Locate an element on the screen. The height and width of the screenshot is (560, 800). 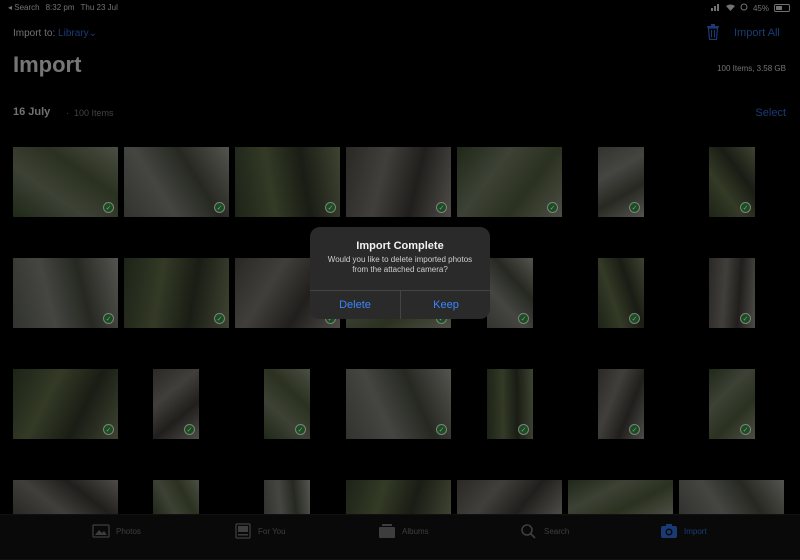
battery-icon is located at coordinates (782, 8).